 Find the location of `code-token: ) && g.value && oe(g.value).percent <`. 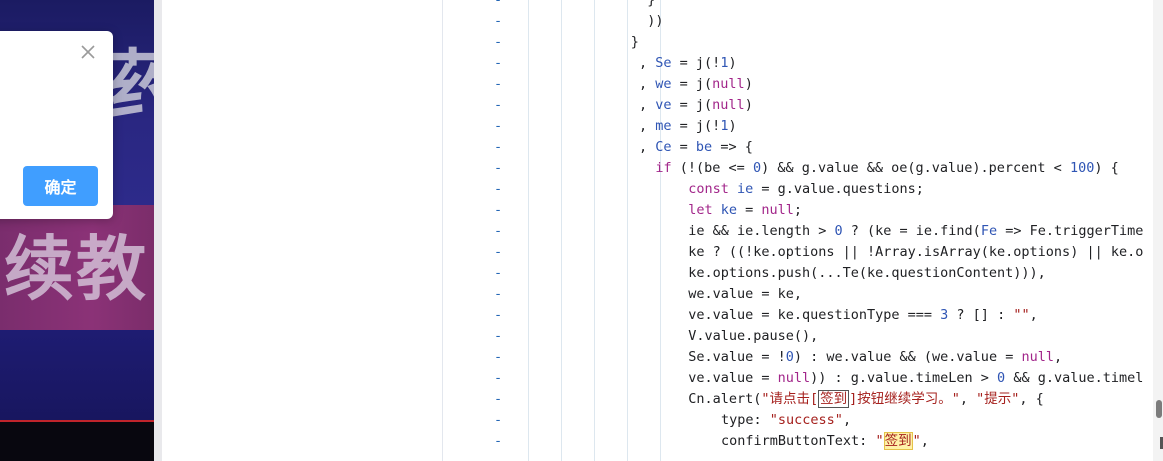

code-token: ) && g.value && oe(g.value).percent < is located at coordinates (915, 168).